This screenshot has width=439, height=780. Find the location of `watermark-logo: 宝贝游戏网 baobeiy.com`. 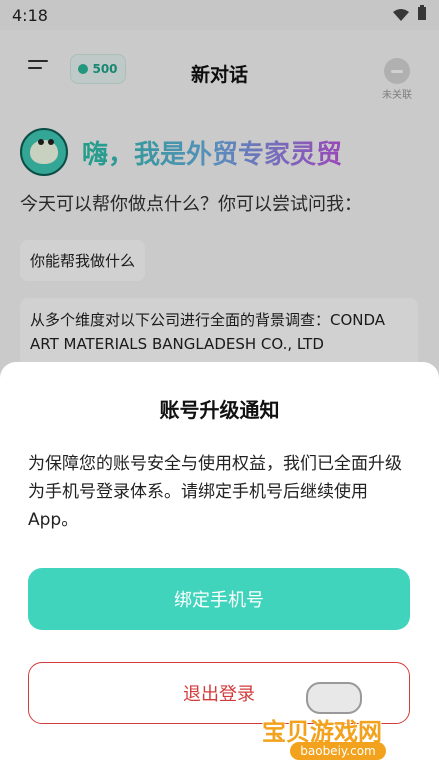

watermark-logo: 宝贝游戏网 baobeiy.com is located at coordinates (340, 722).